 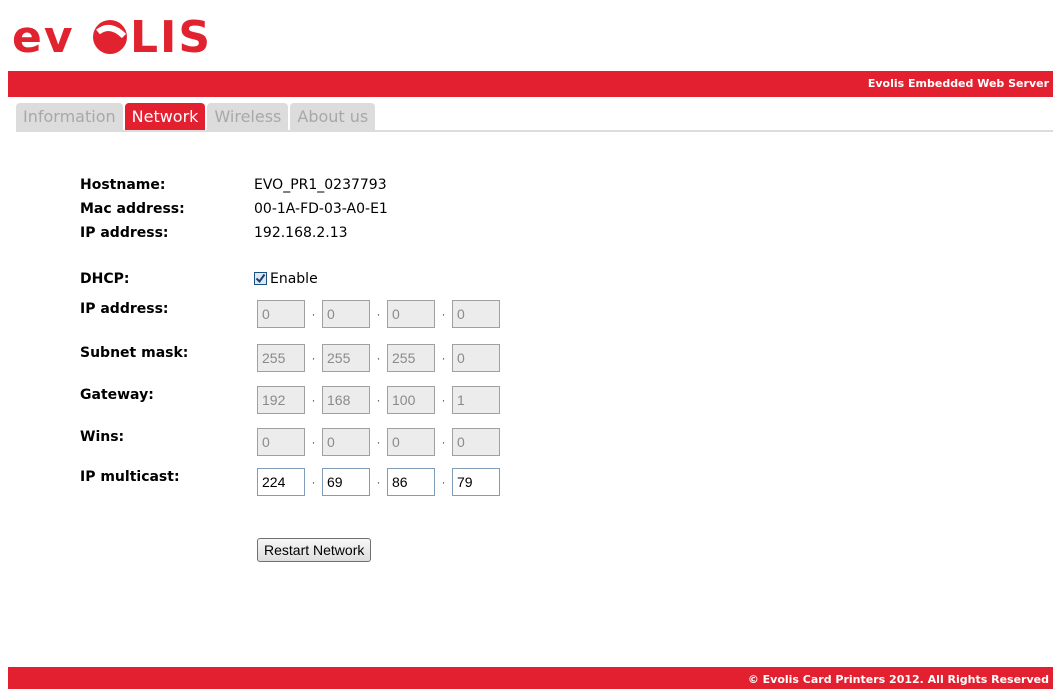 I want to click on evolis-logo: ev LIS, so click(x=147, y=35).